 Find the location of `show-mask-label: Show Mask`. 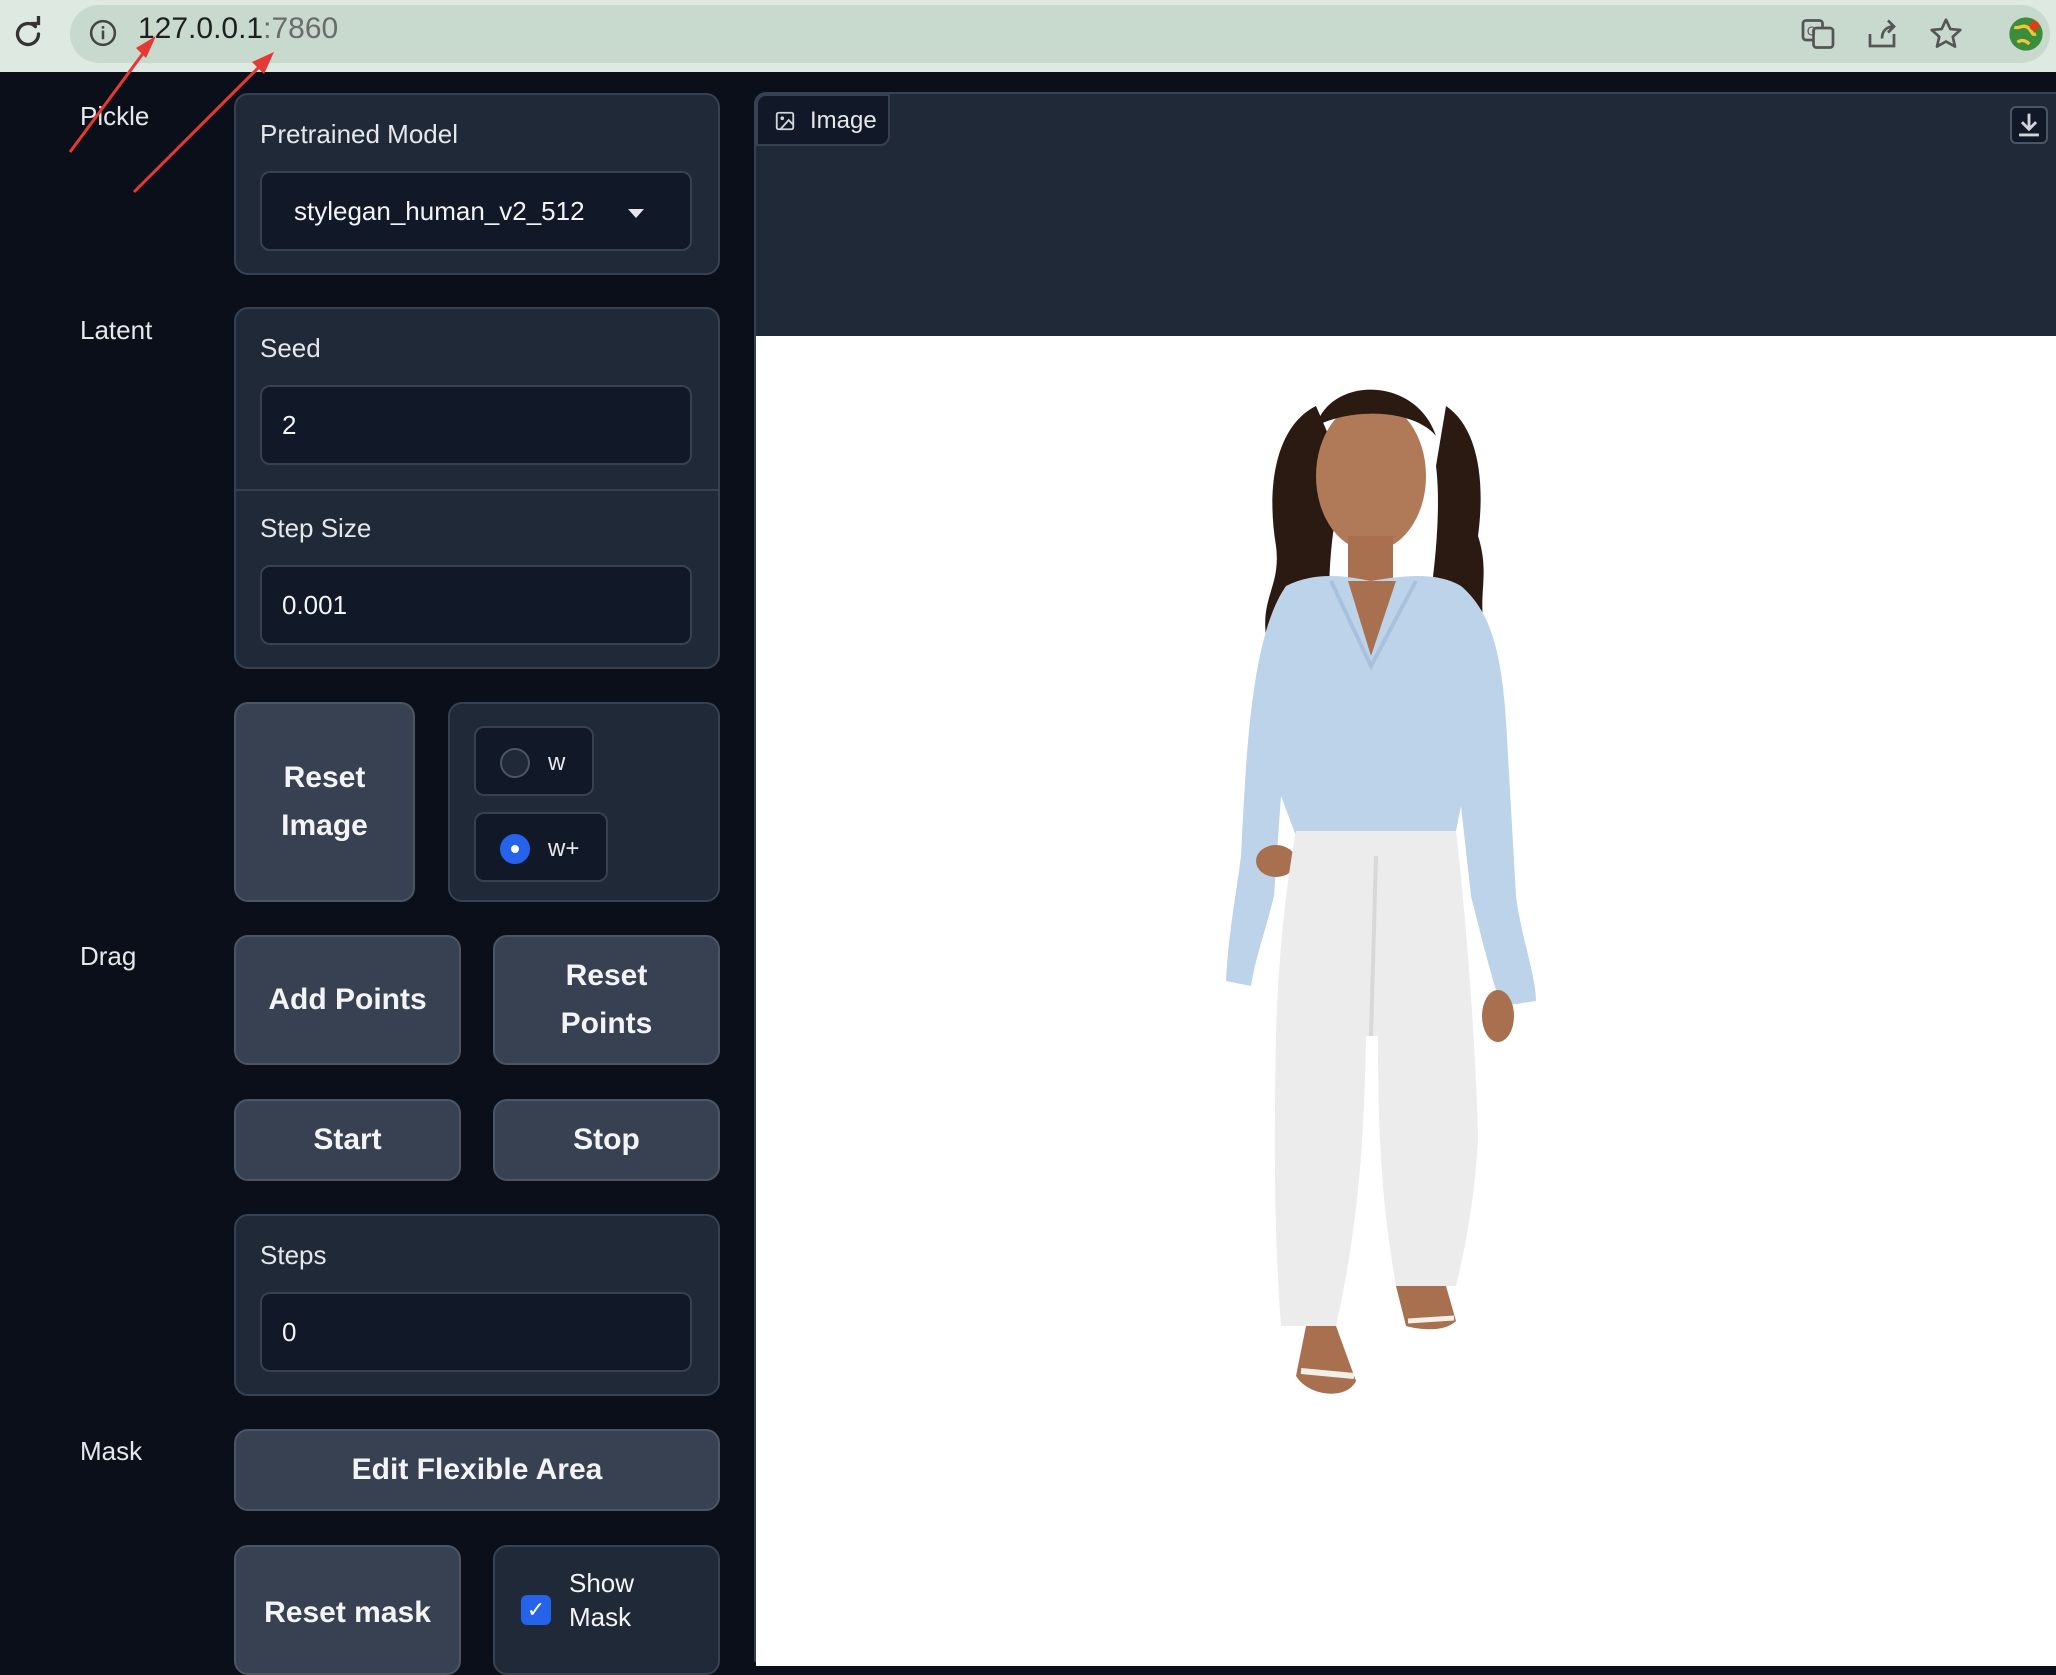

show-mask-label: Show Mask is located at coordinates (619, 1601).